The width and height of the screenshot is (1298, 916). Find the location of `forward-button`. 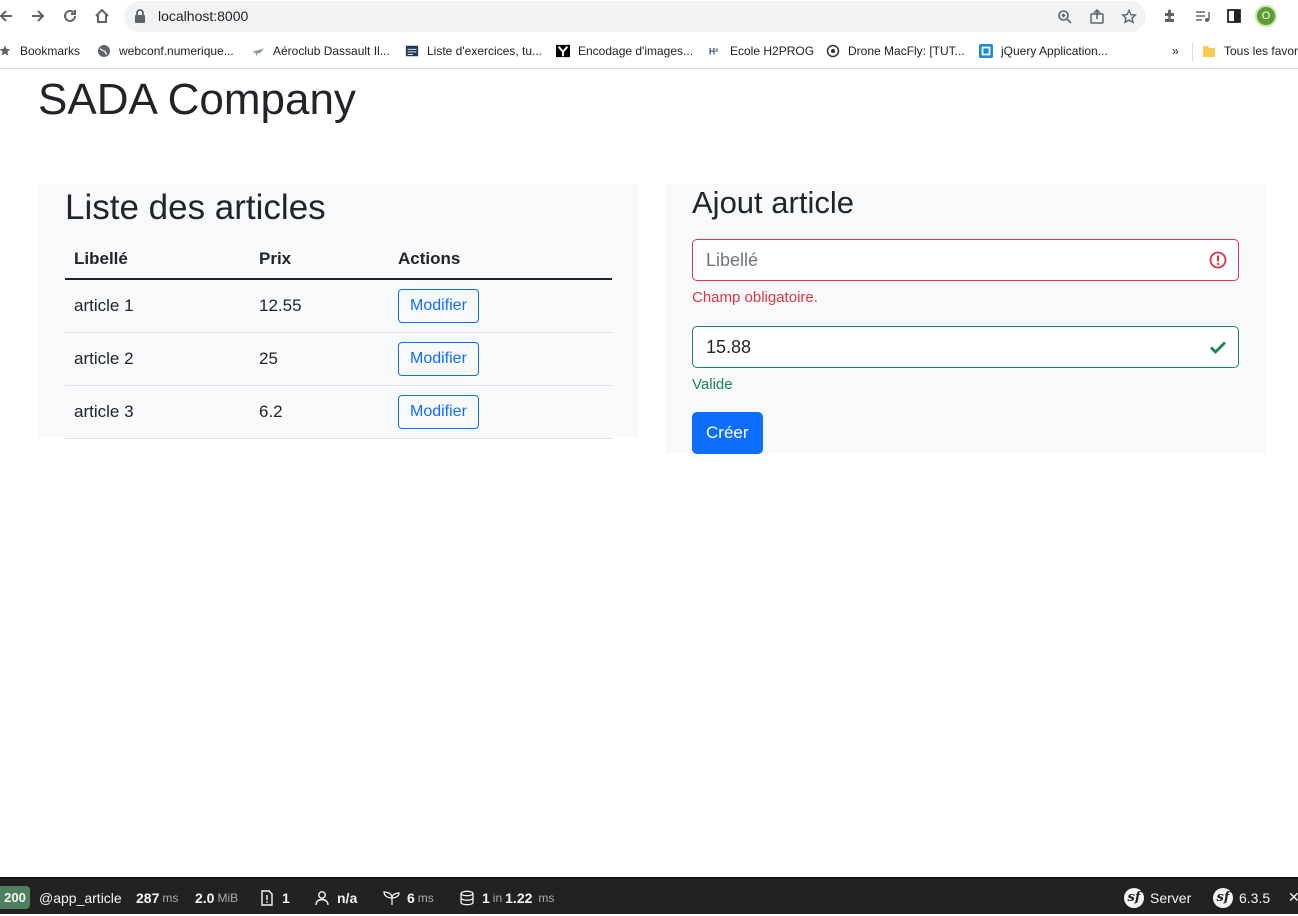

forward-button is located at coordinates (38, 16).